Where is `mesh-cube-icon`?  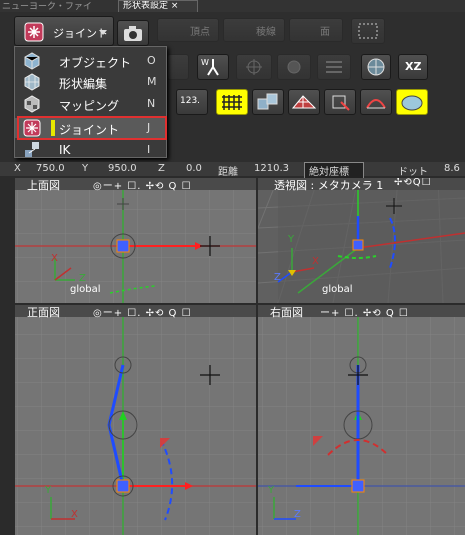 mesh-cube-icon is located at coordinates (32, 82).